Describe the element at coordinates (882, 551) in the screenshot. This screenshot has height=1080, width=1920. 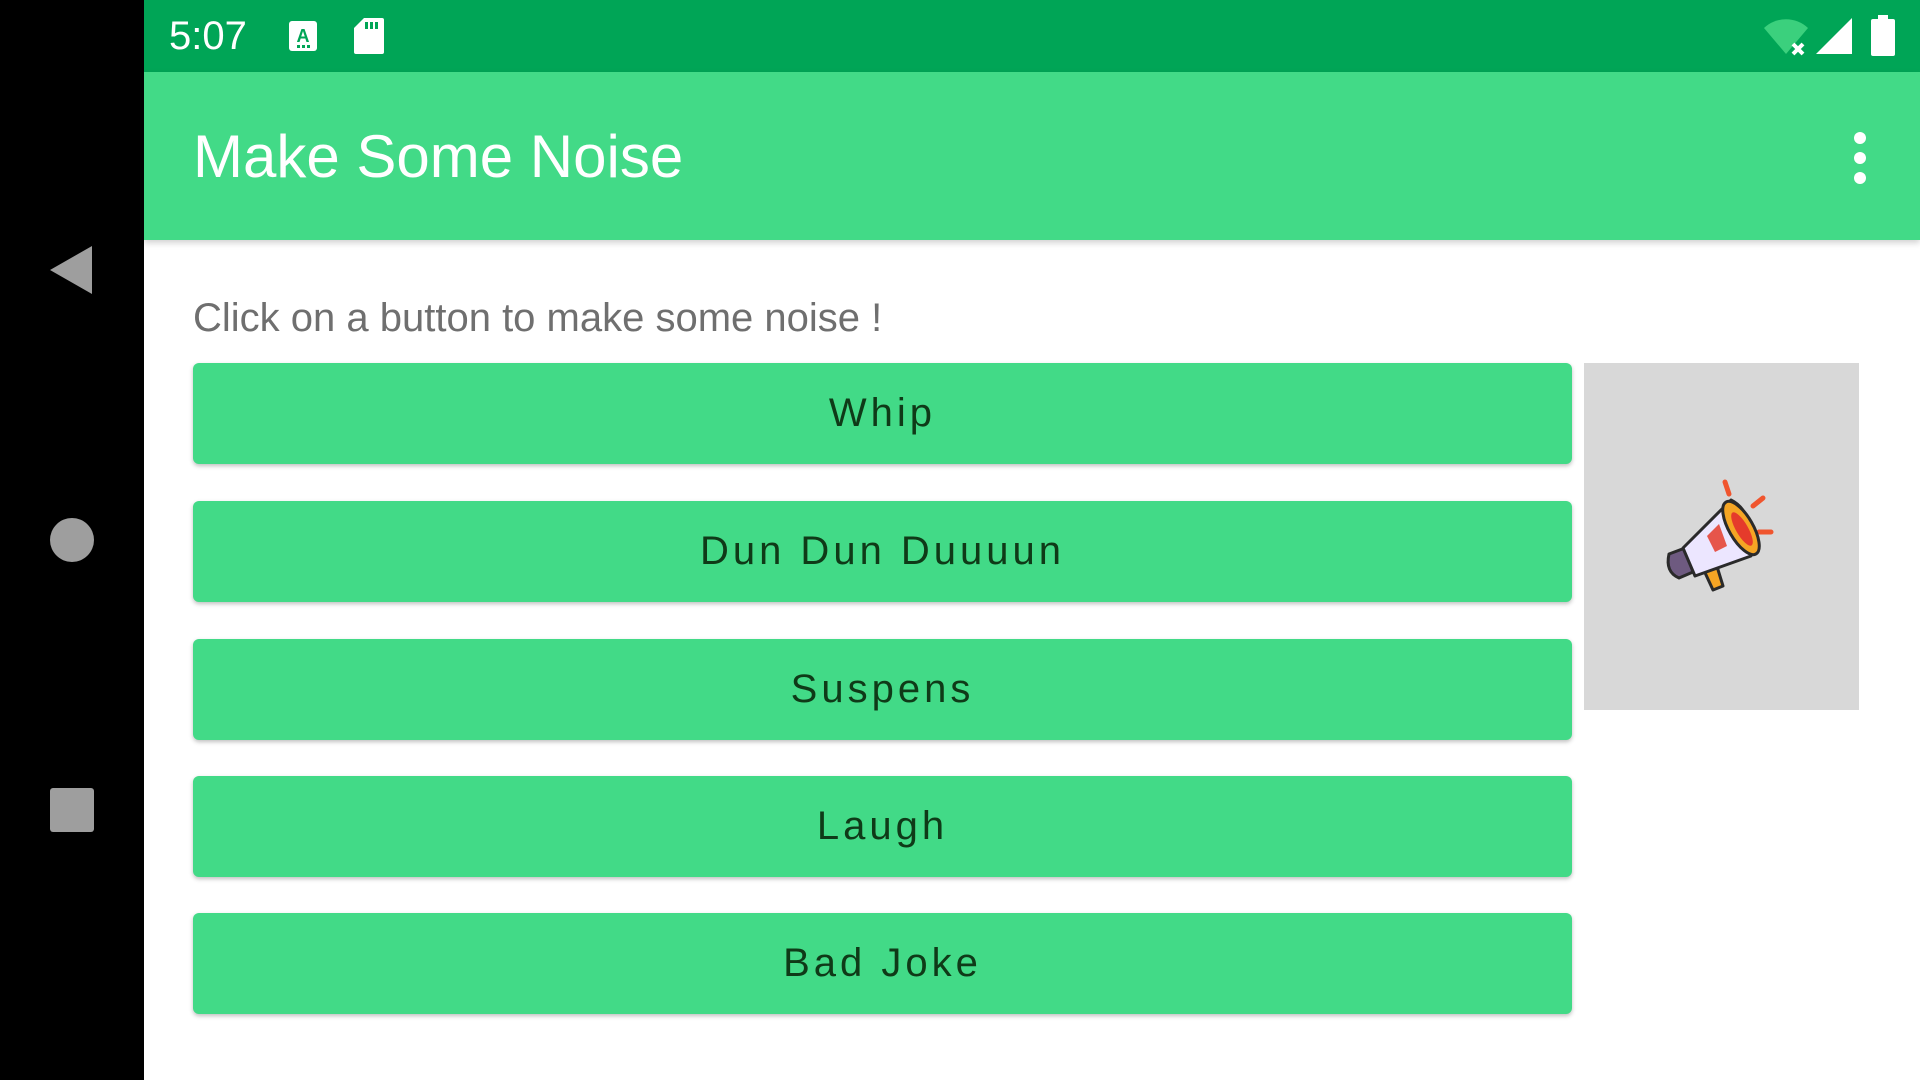
I see `dun-dun-duuuun-button: Dun Dun Duuuun` at that location.